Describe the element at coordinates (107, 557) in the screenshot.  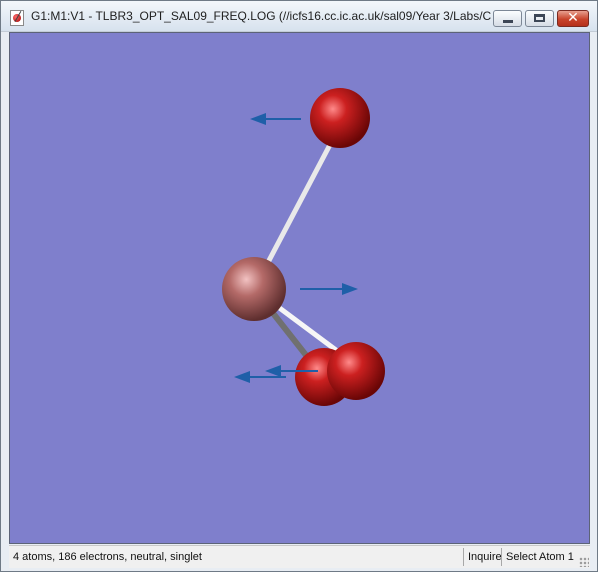
I see `molecule-summary: 4 atoms, 186 electrons, neutral, singlet` at that location.